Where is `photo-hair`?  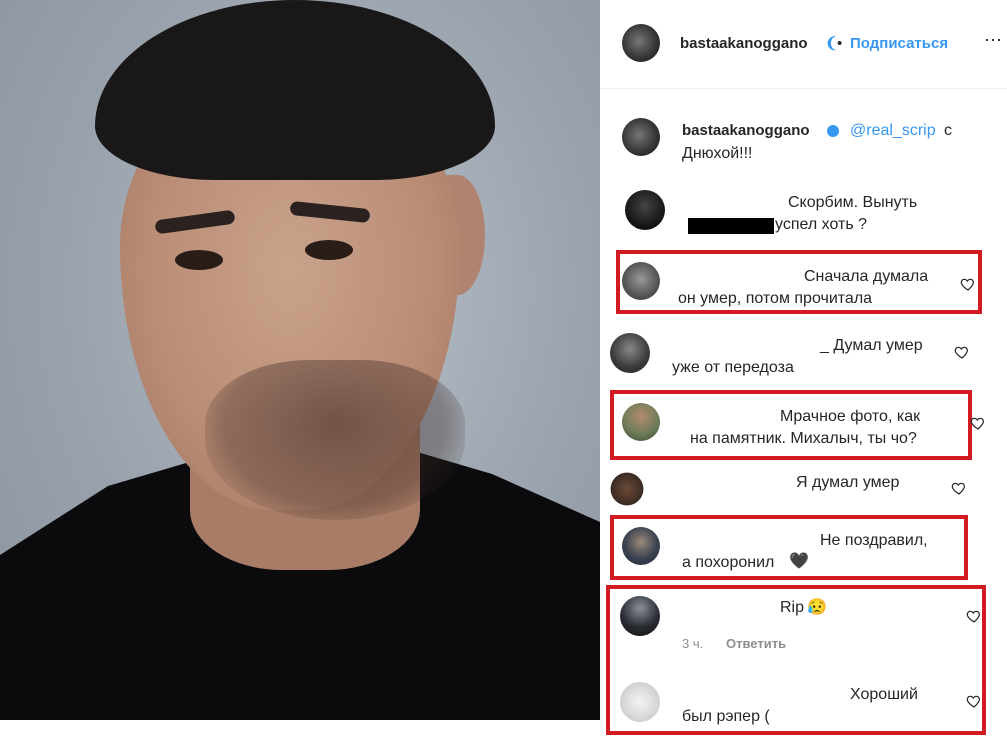 photo-hair is located at coordinates (295, 90).